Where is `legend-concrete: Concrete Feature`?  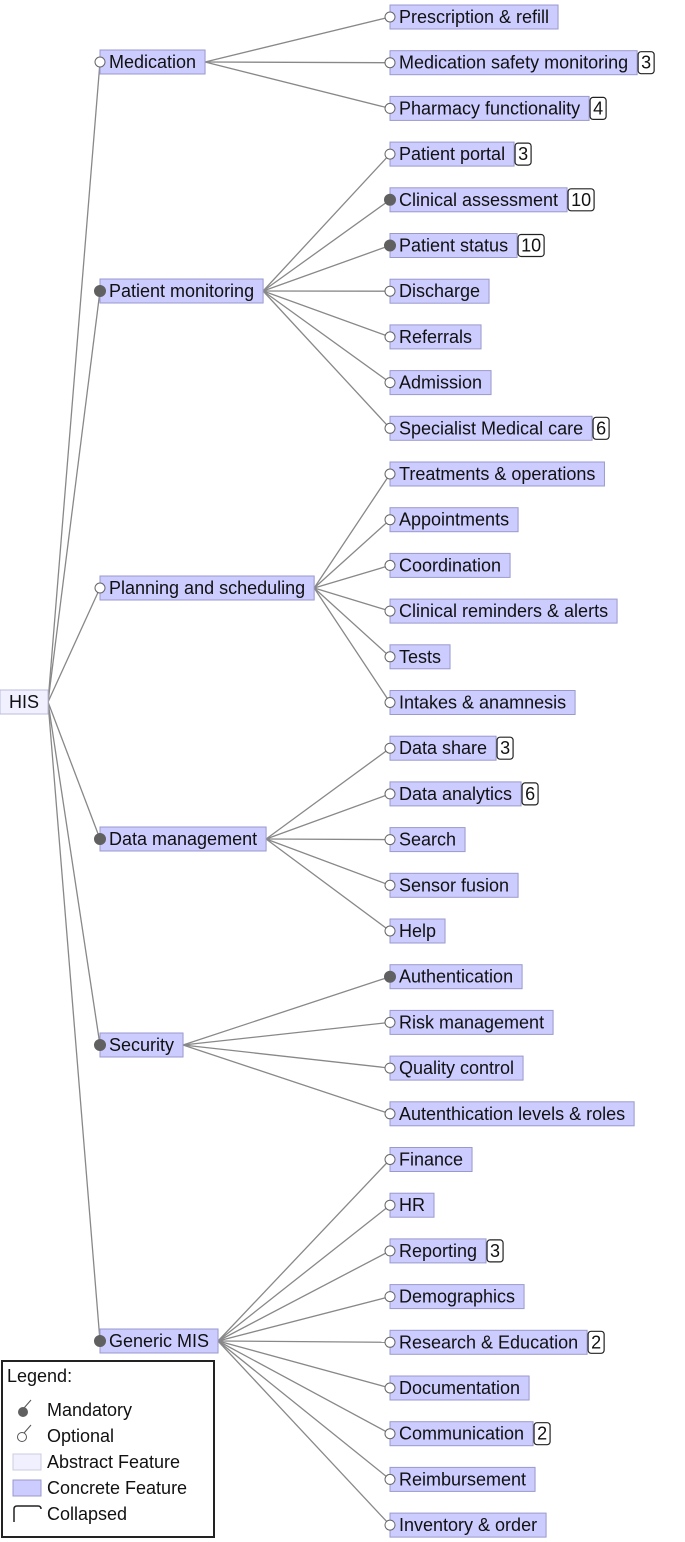 legend-concrete: Concrete Feature is located at coordinates (117, 1488).